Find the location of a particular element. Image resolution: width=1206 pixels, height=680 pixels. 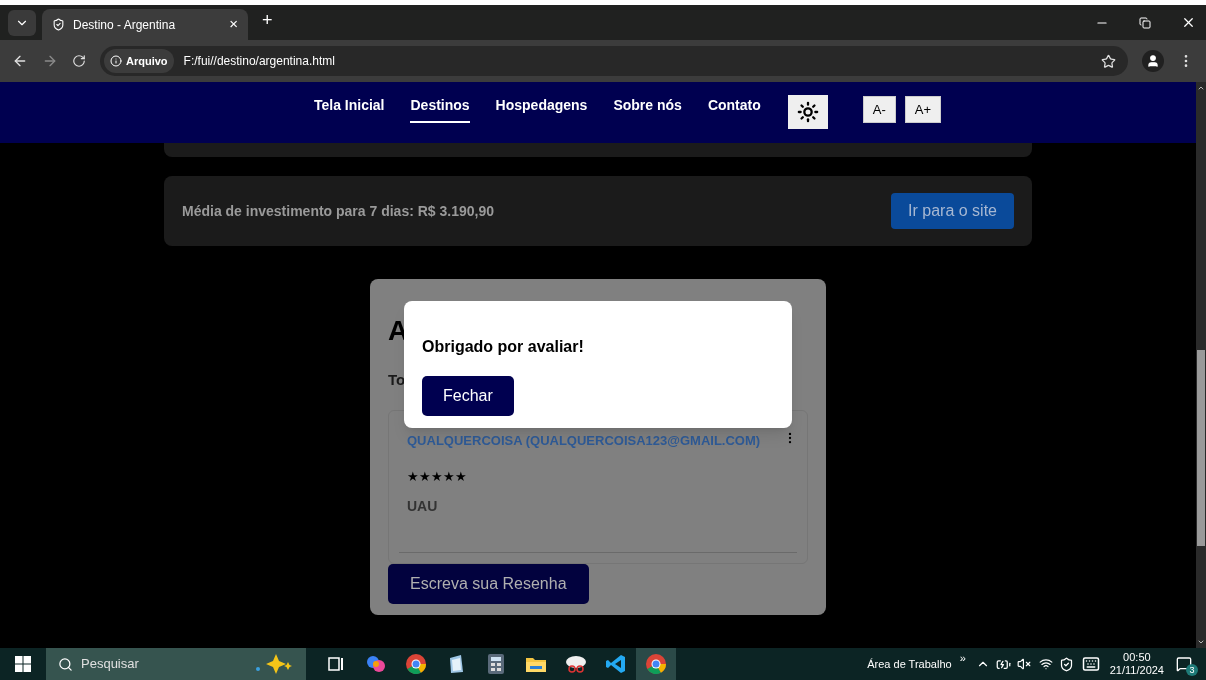

sun-icon is located at coordinates (807, 112).